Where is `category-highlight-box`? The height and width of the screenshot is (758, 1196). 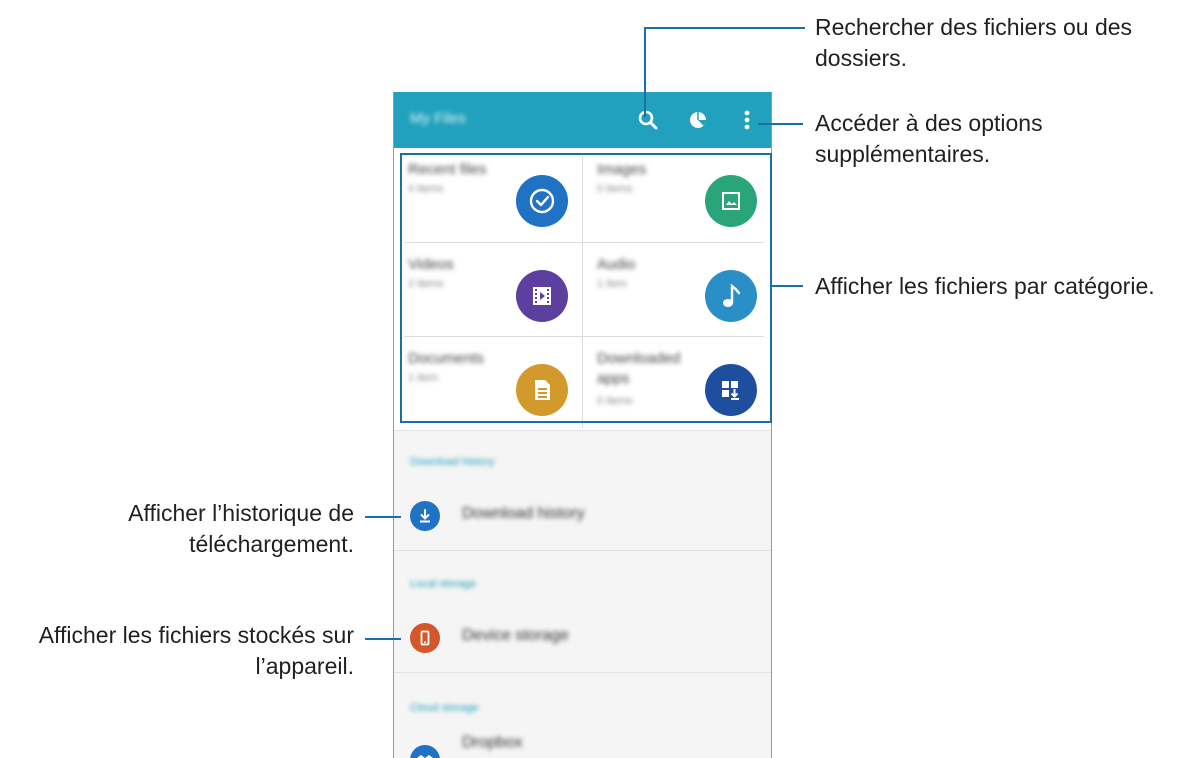 category-highlight-box is located at coordinates (586, 288).